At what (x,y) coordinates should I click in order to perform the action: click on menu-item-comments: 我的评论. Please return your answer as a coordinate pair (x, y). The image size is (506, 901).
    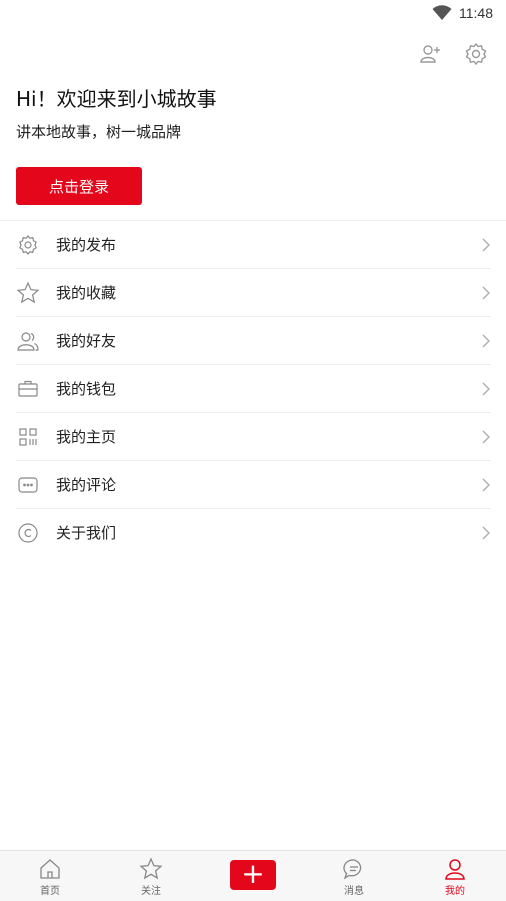
    Looking at the image, I should click on (253, 485).